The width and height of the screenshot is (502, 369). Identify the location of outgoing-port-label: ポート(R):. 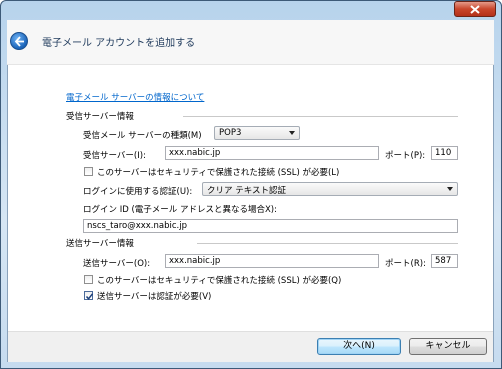
(405, 264).